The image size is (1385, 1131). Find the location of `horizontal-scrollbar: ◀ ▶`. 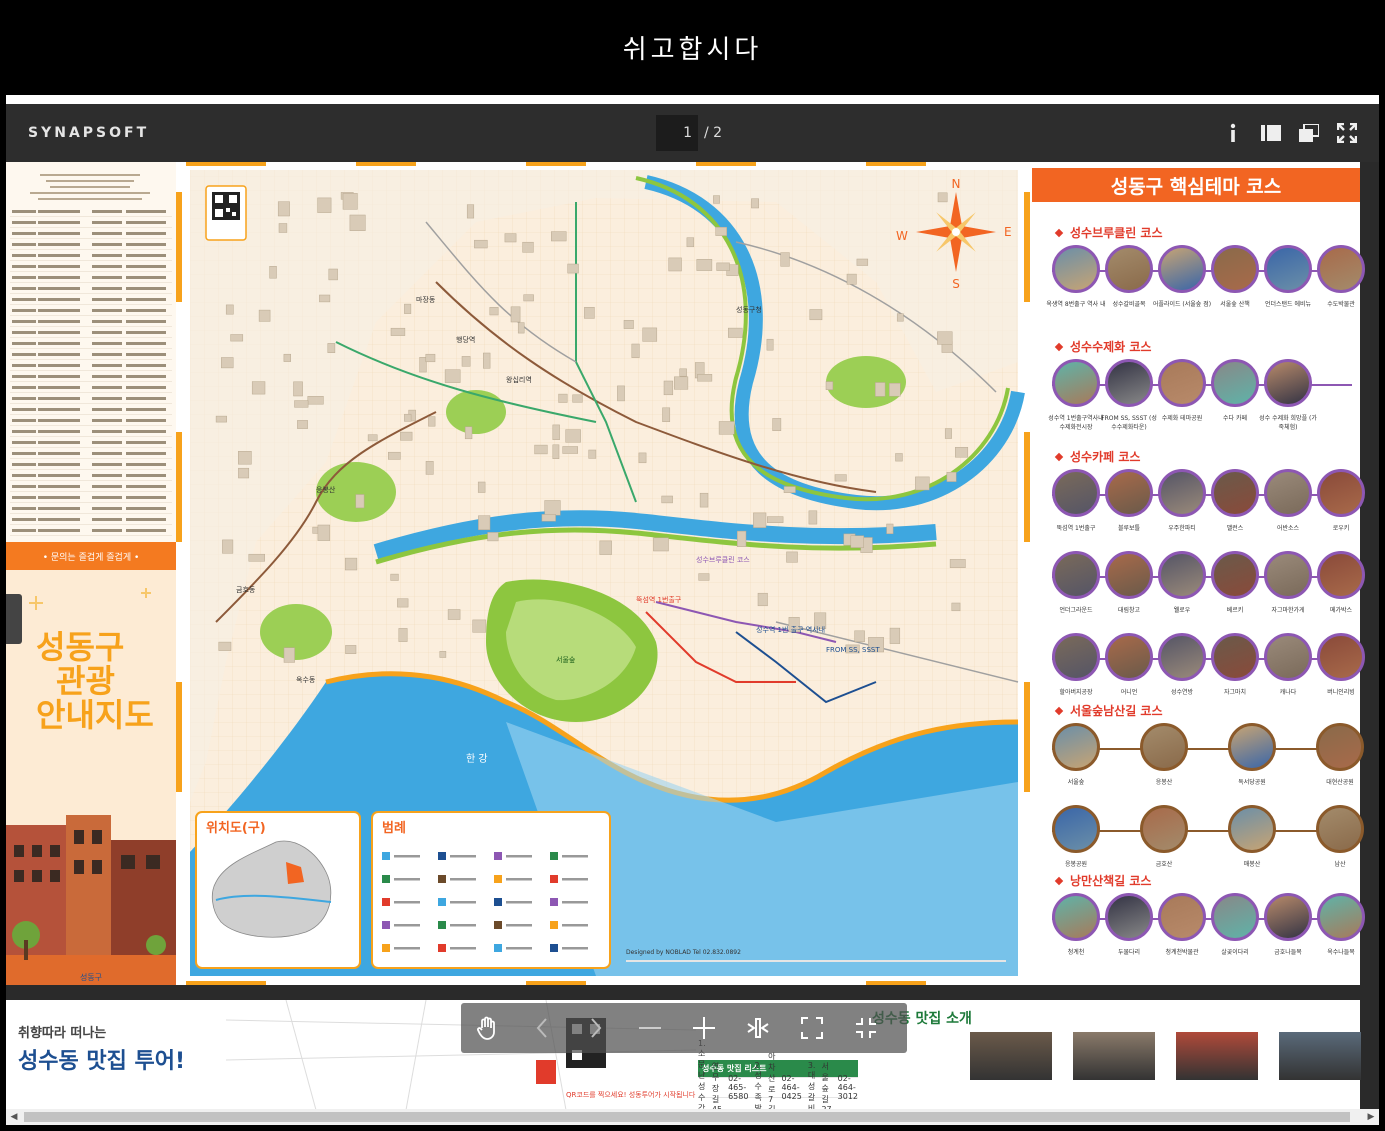

horizontal-scrollbar: ◀ ▶ is located at coordinates (692, 1117).